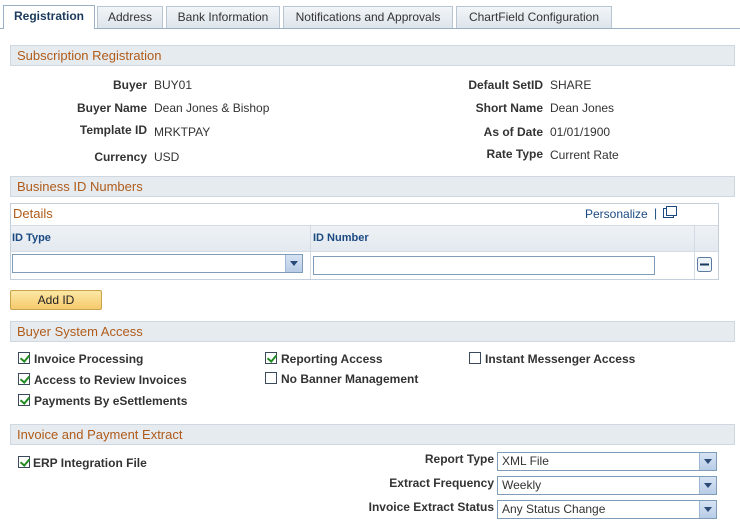  I want to click on reporting-access-label: Reporting Access, so click(332, 359).